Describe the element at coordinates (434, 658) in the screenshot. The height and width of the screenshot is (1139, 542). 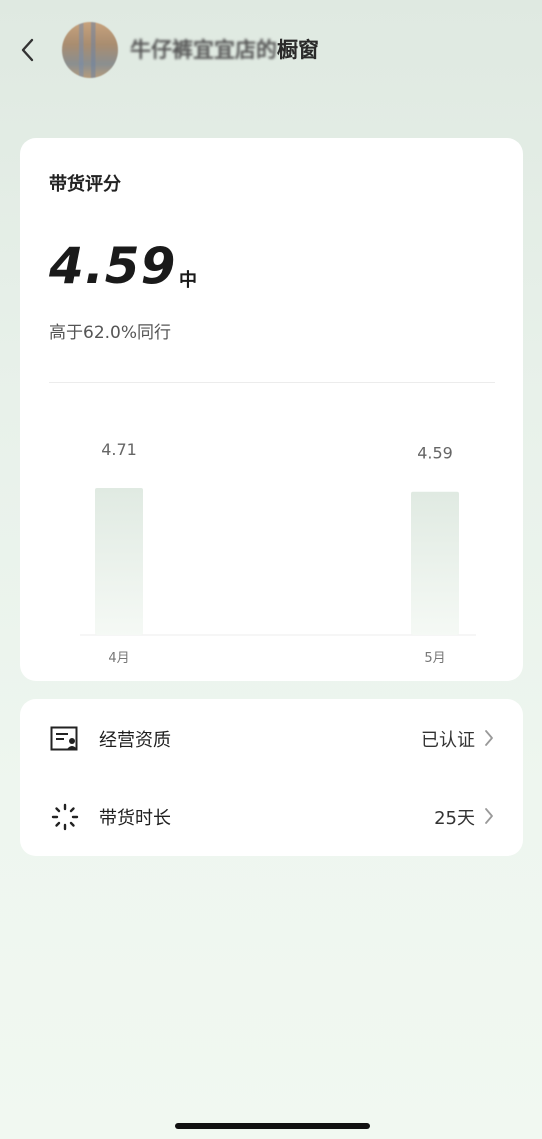
I see `chart-category-label: 5月` at that location.